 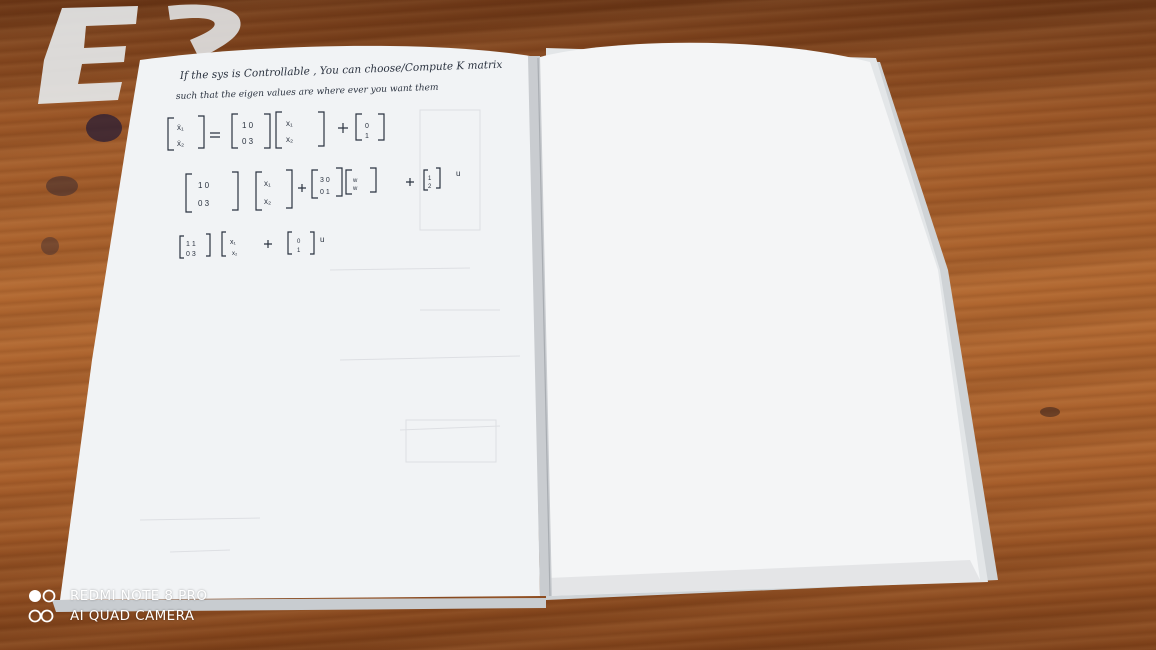 I want to click on watermark-line-2: AI QUAD CAMERA, so click(x=117, y=616).